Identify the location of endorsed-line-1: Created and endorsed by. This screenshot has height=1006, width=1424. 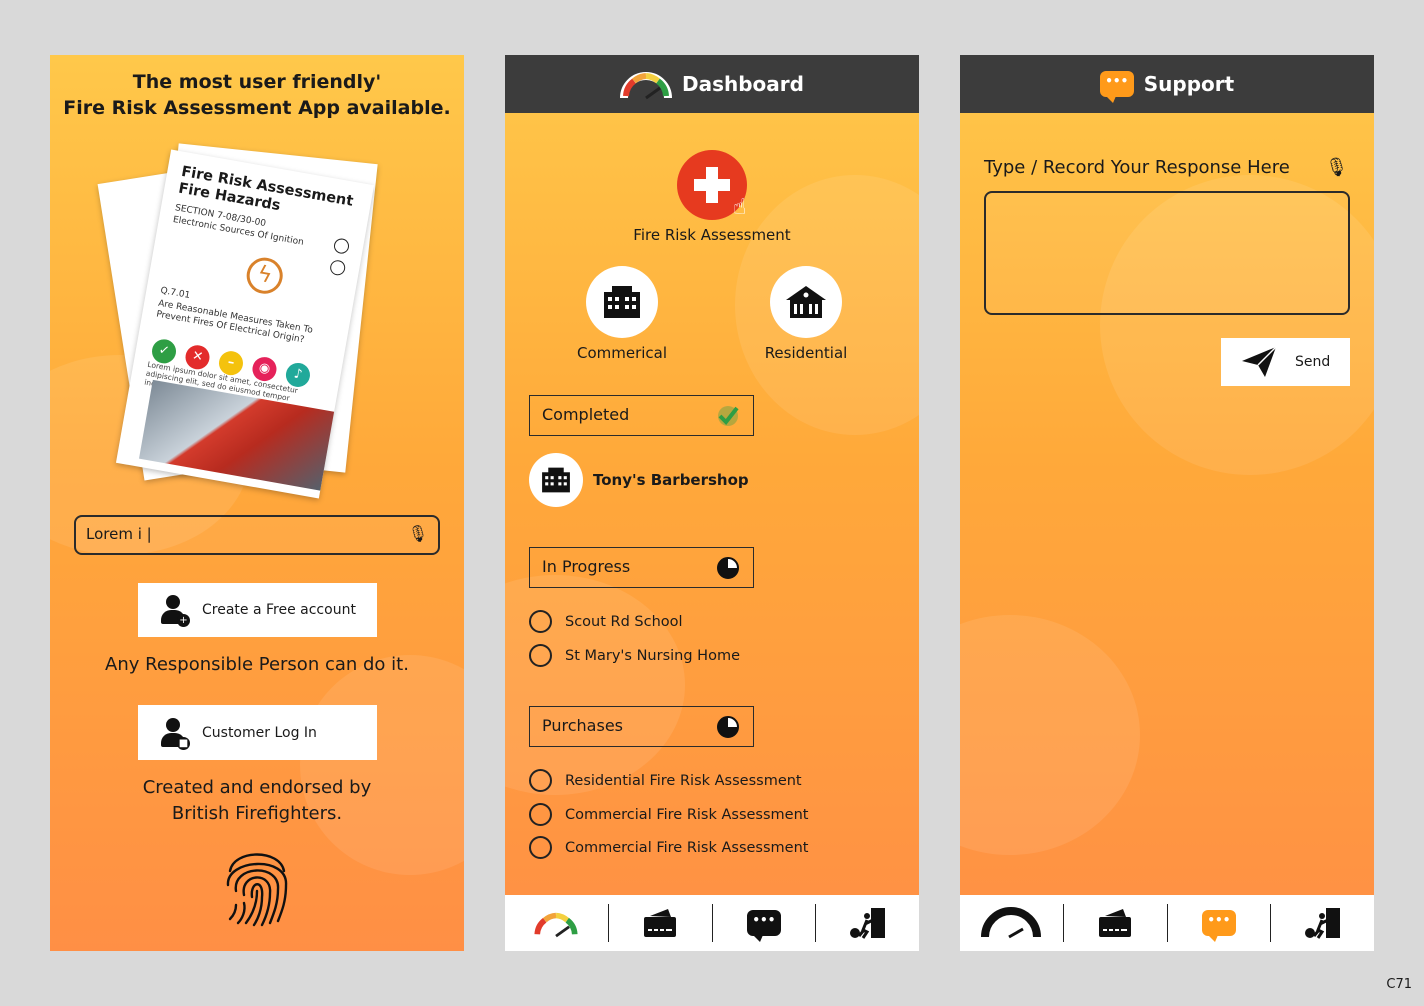
(257, 787).